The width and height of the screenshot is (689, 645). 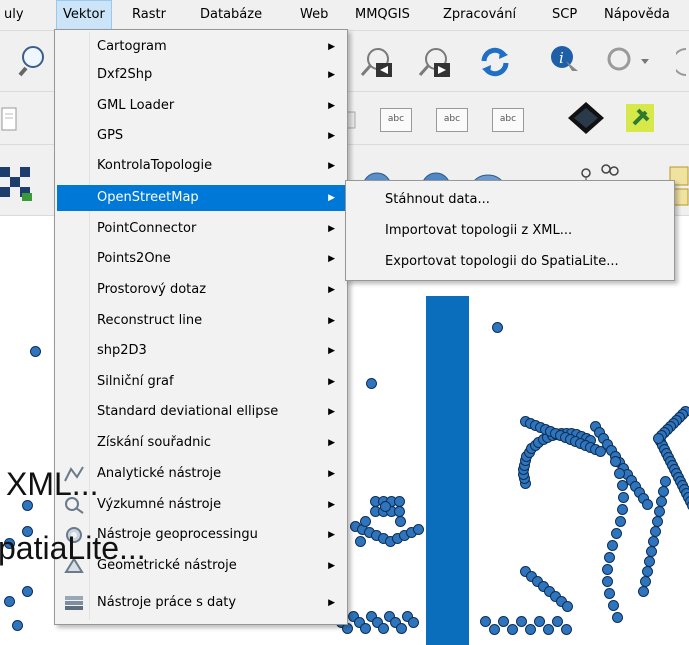 What do you see at coordinates (201, 47) in the screenshot?
I see `menu-item-cartogram: Cartogram ▶` at bounding box center [201, 47].